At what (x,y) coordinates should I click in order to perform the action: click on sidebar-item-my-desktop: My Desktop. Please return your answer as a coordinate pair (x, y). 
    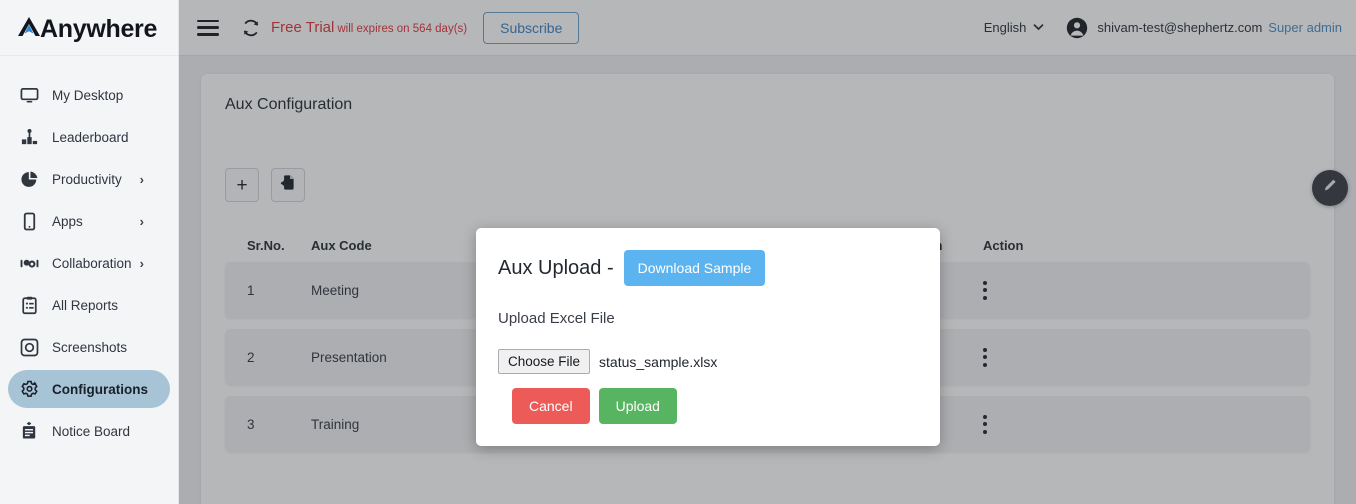
    Looking at the image, I should click on (89, 95).